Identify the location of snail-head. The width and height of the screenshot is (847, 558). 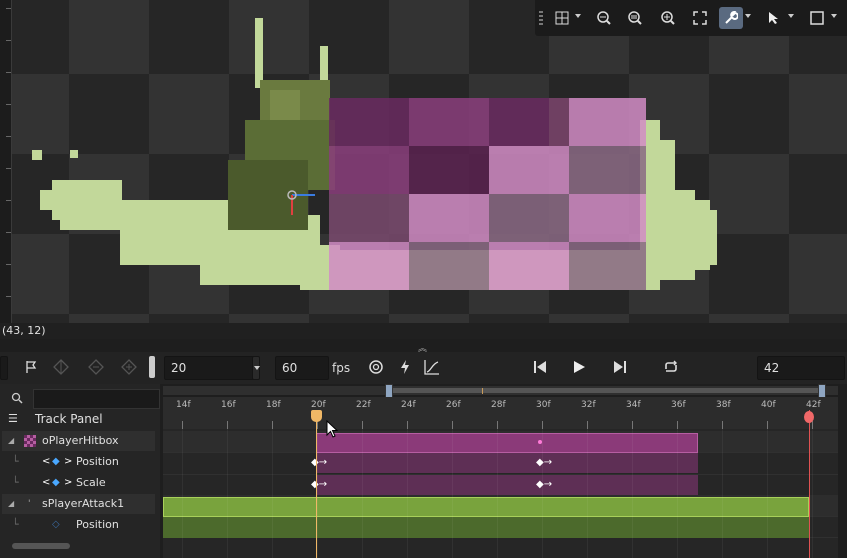
(281, 124).